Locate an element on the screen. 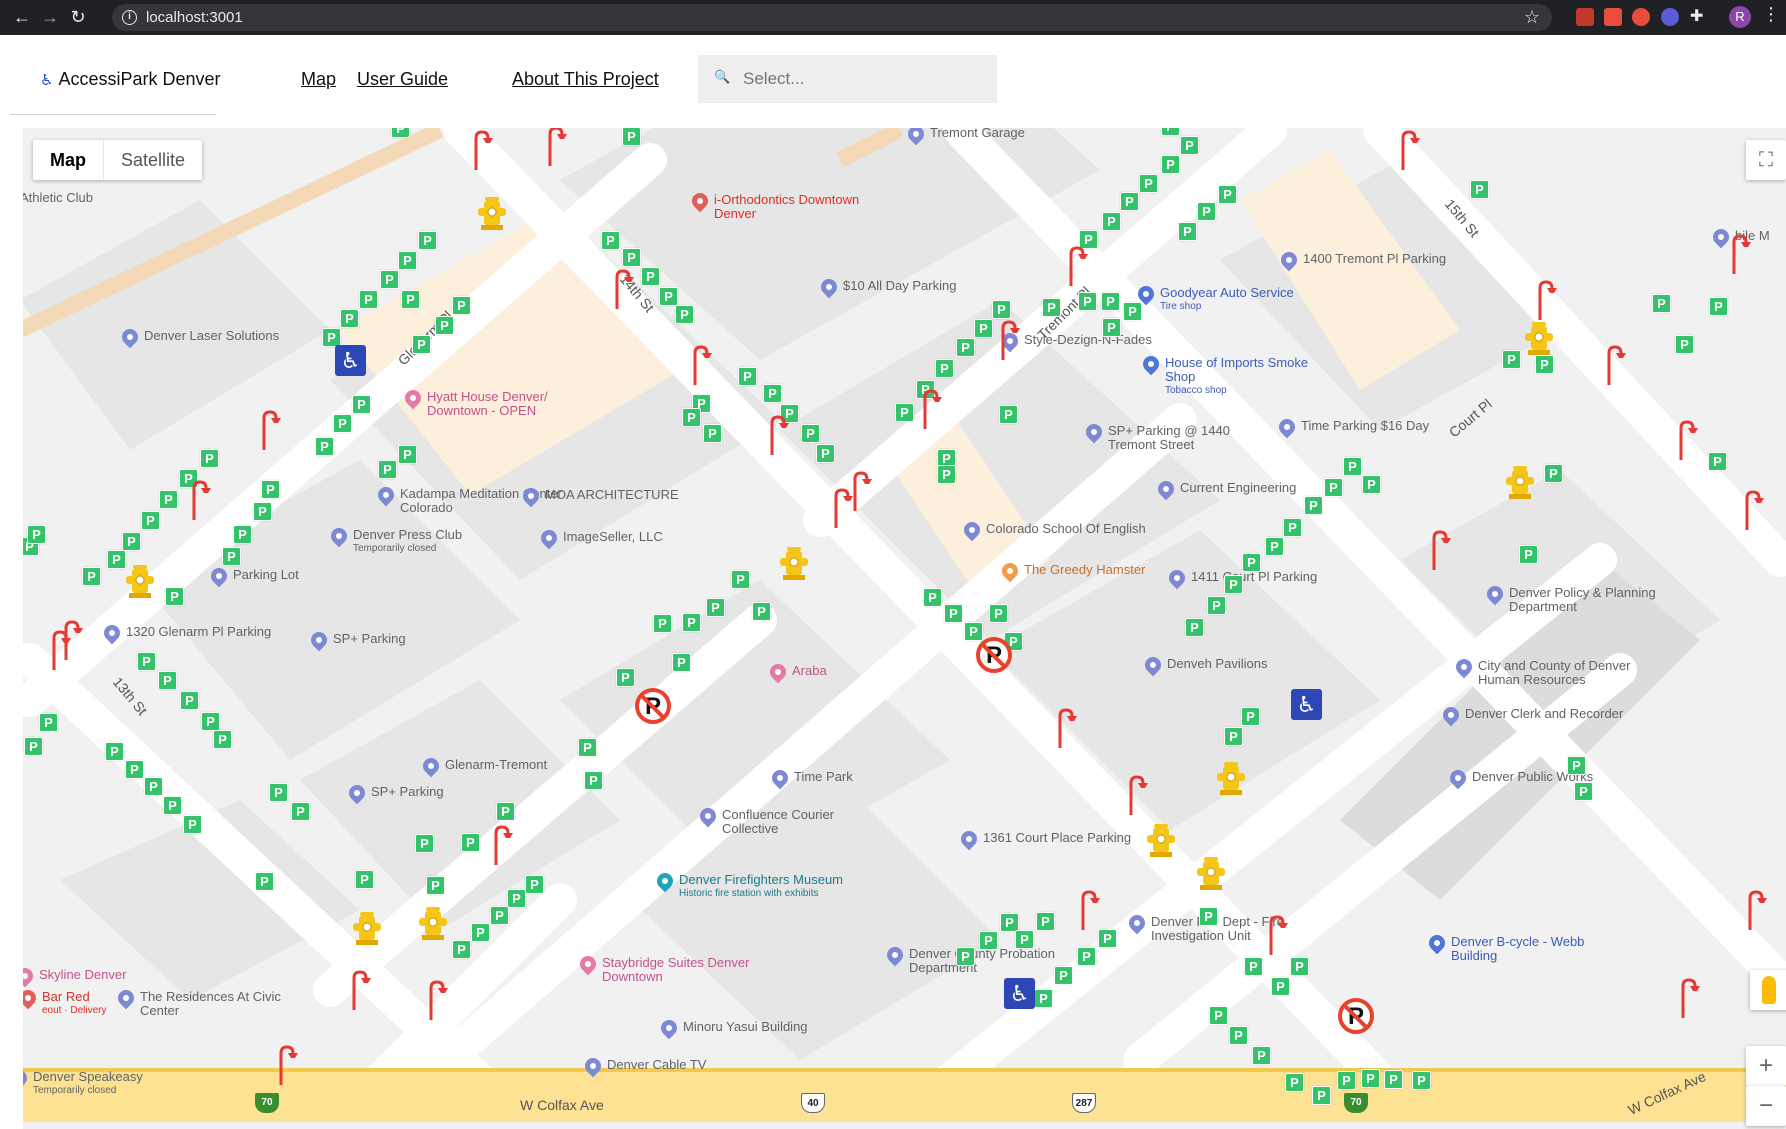  info-icon: i is located at coordinates (129, 17).